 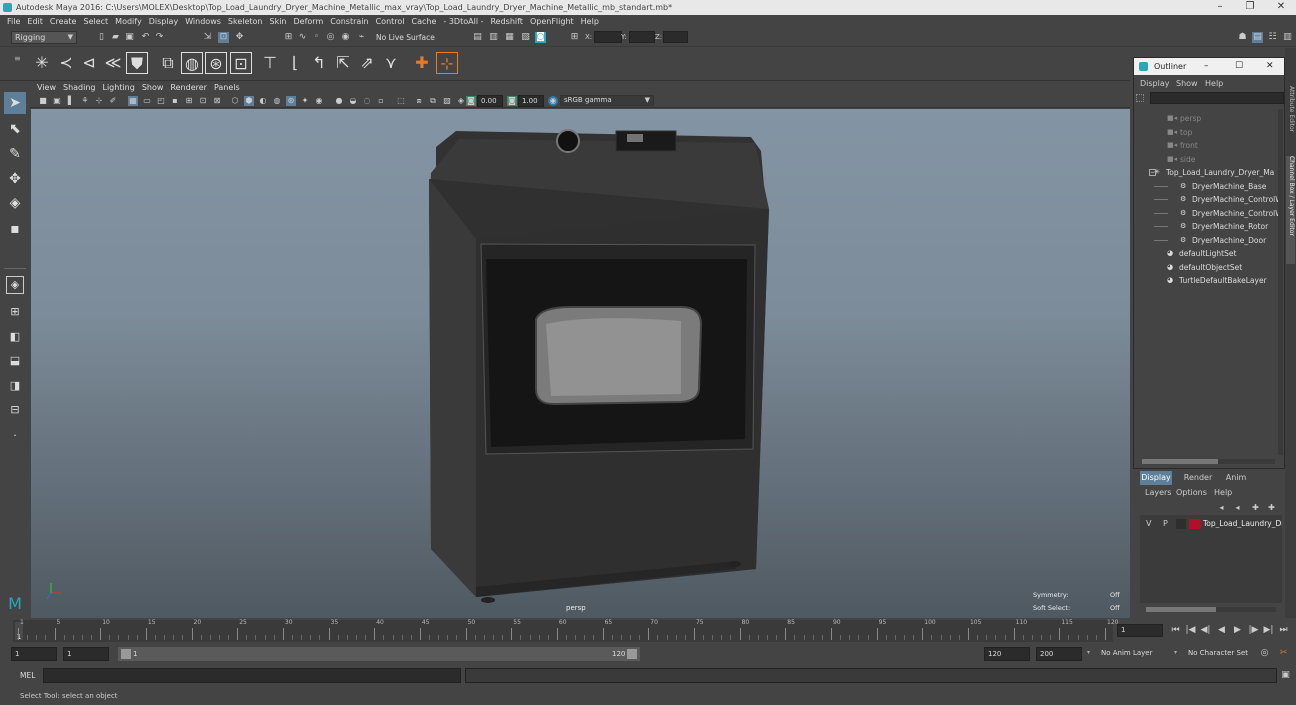 What do you see at coordinates (447, 63) in the screenshot?
I see `cluster-icon: ⊹` at bounding box center [447, 63].